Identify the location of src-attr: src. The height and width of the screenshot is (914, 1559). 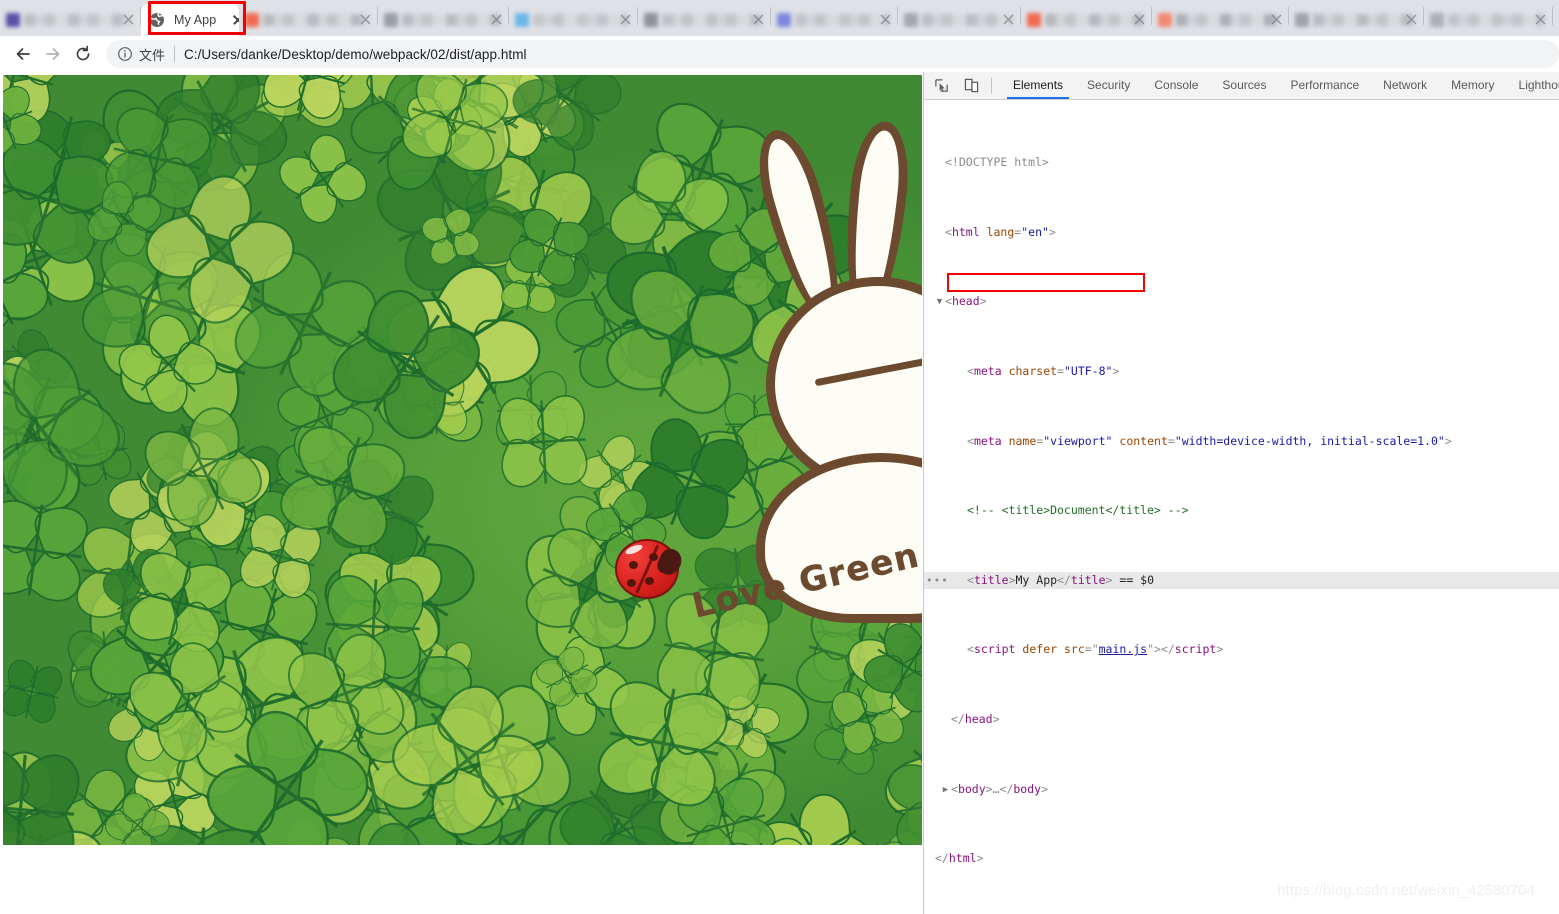
(1074, 649).